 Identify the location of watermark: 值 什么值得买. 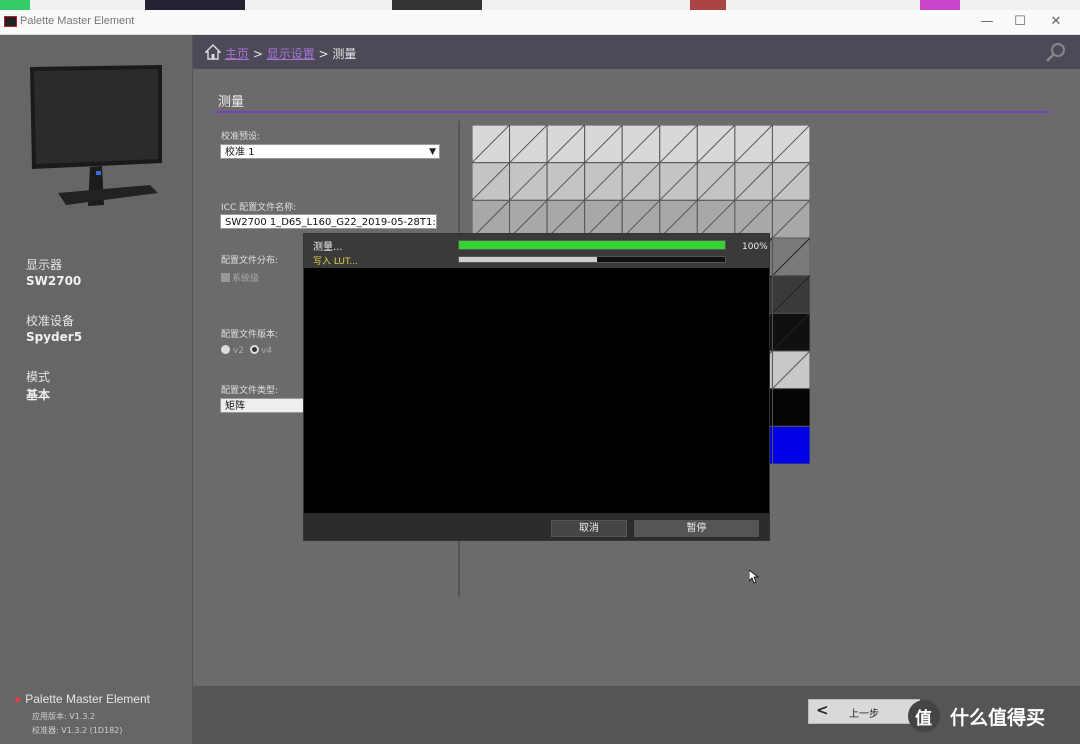
(994, 717).